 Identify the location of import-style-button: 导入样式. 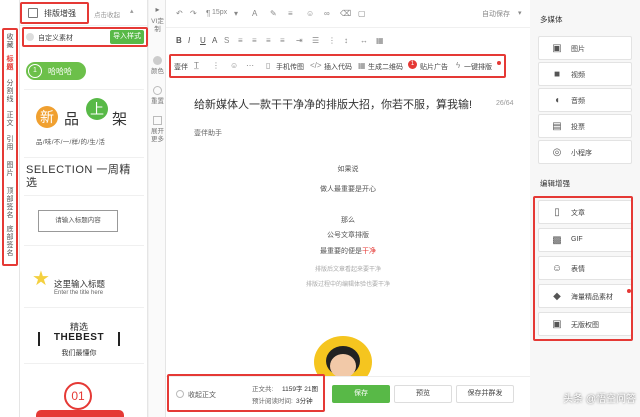
(127, 37).